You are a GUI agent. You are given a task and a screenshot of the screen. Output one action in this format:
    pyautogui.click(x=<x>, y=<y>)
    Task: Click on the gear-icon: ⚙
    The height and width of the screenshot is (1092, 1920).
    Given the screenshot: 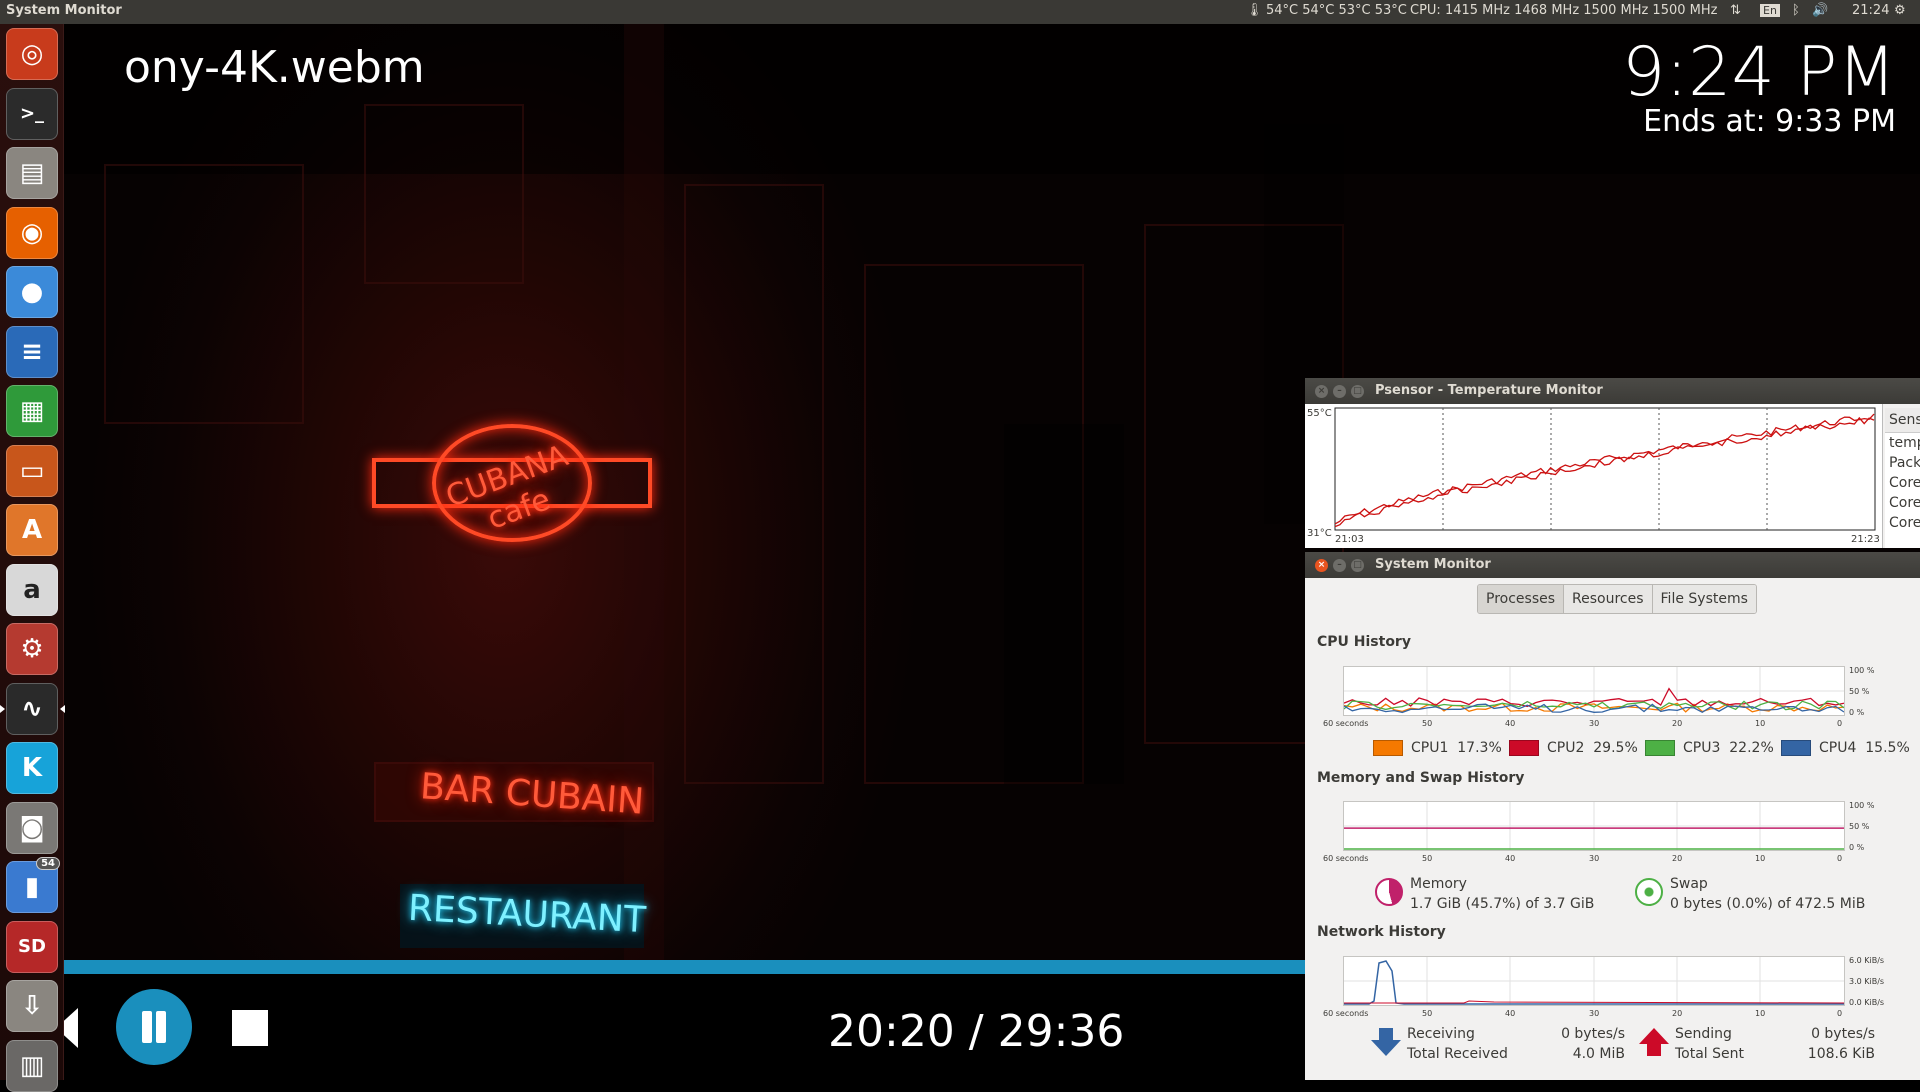 What is the action you would take?
    pyautogui.click(x=1900, y=10)
    